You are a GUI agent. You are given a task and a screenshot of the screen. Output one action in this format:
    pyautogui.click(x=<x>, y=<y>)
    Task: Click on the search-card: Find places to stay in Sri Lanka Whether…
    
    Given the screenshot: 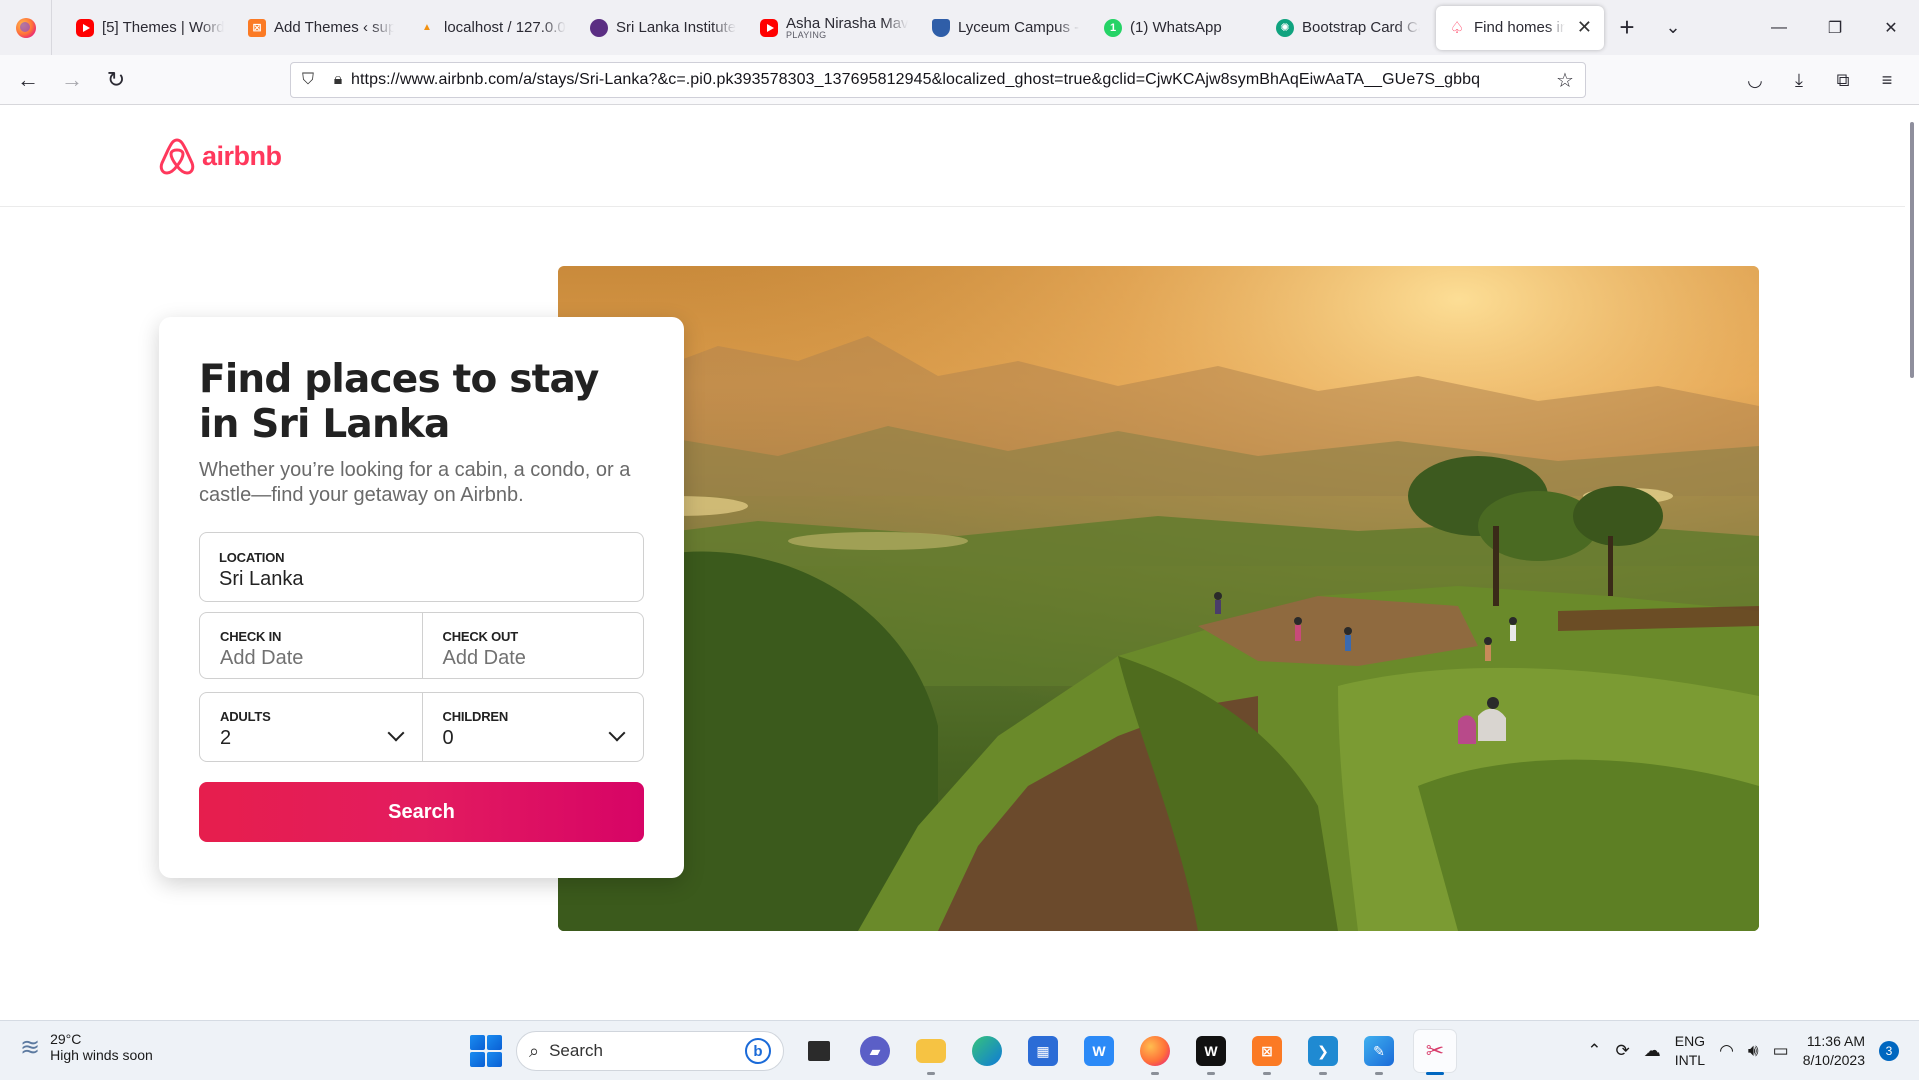 What is the action you would take?
    pyautogui.click(x=421, y=597)
    